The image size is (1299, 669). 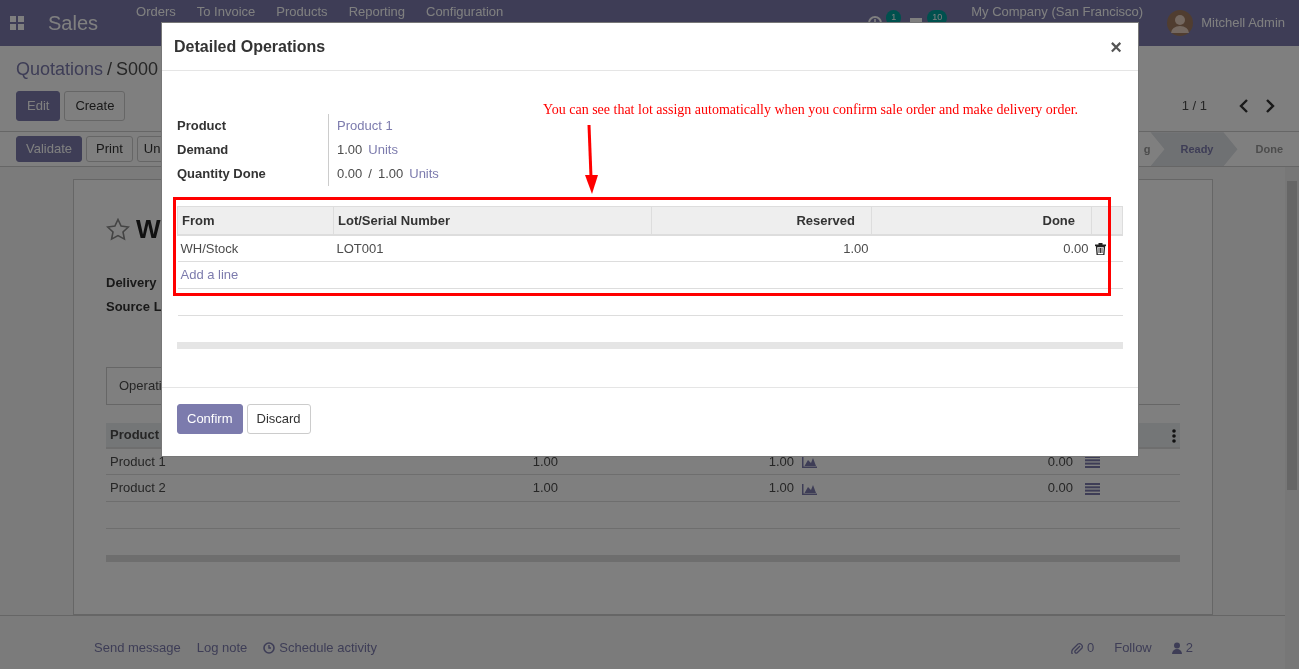 What do you see at coordinates (492, 220) in the screenshot?
I see `column-header: Lot/Serial Number` at bounding box center [492, 220].